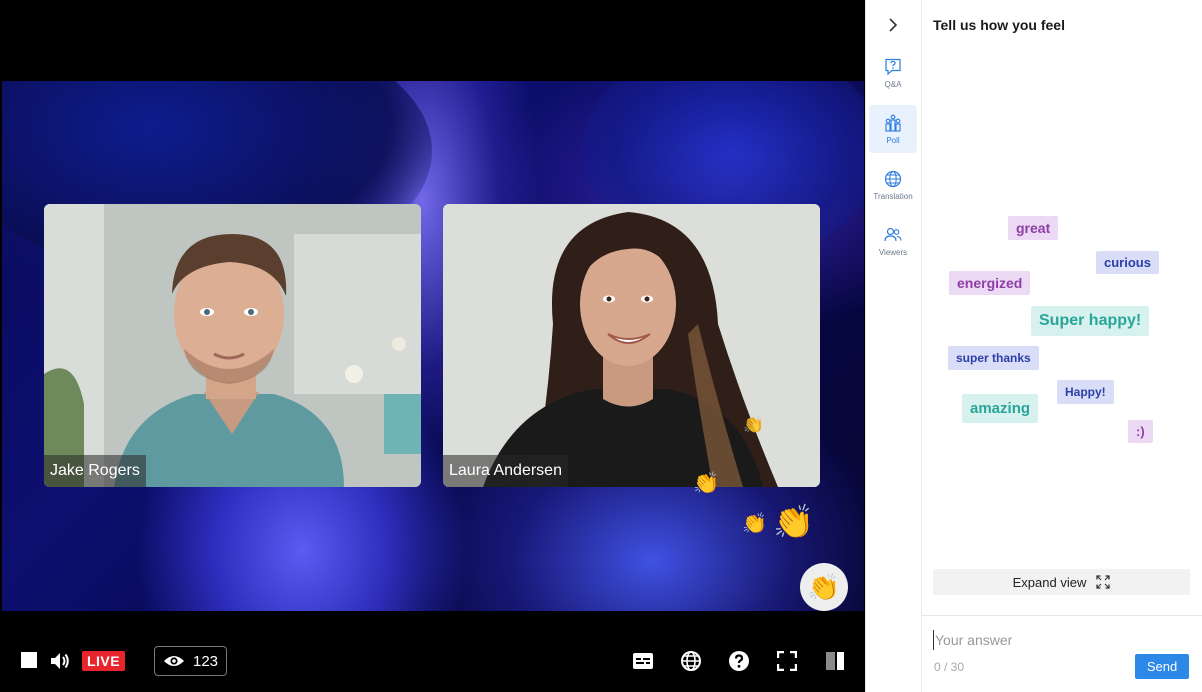 This screenshot has height=692, width=1202. I want to click on sidebar-item-qa: Q&A, so click(893, 73).